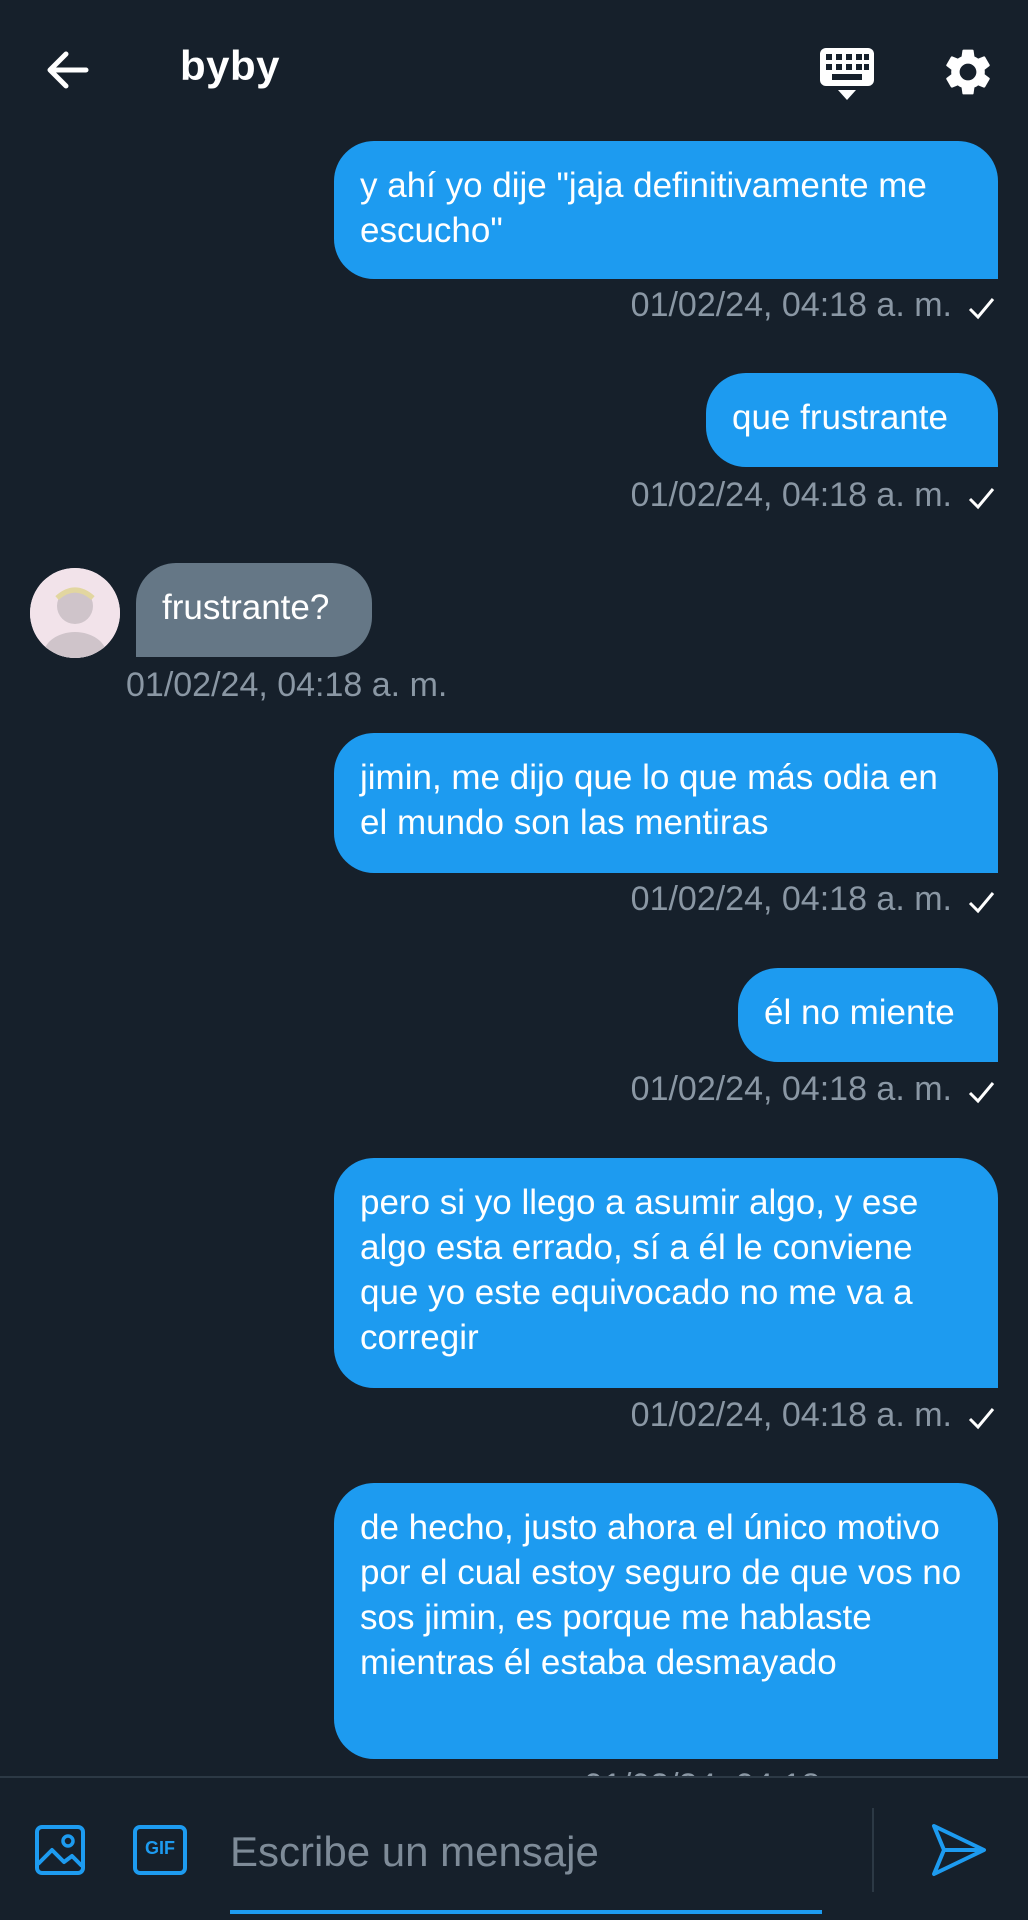 The width and height of the screenshot is (1028, 1920). I want to click on avatar, so click(75, 613).